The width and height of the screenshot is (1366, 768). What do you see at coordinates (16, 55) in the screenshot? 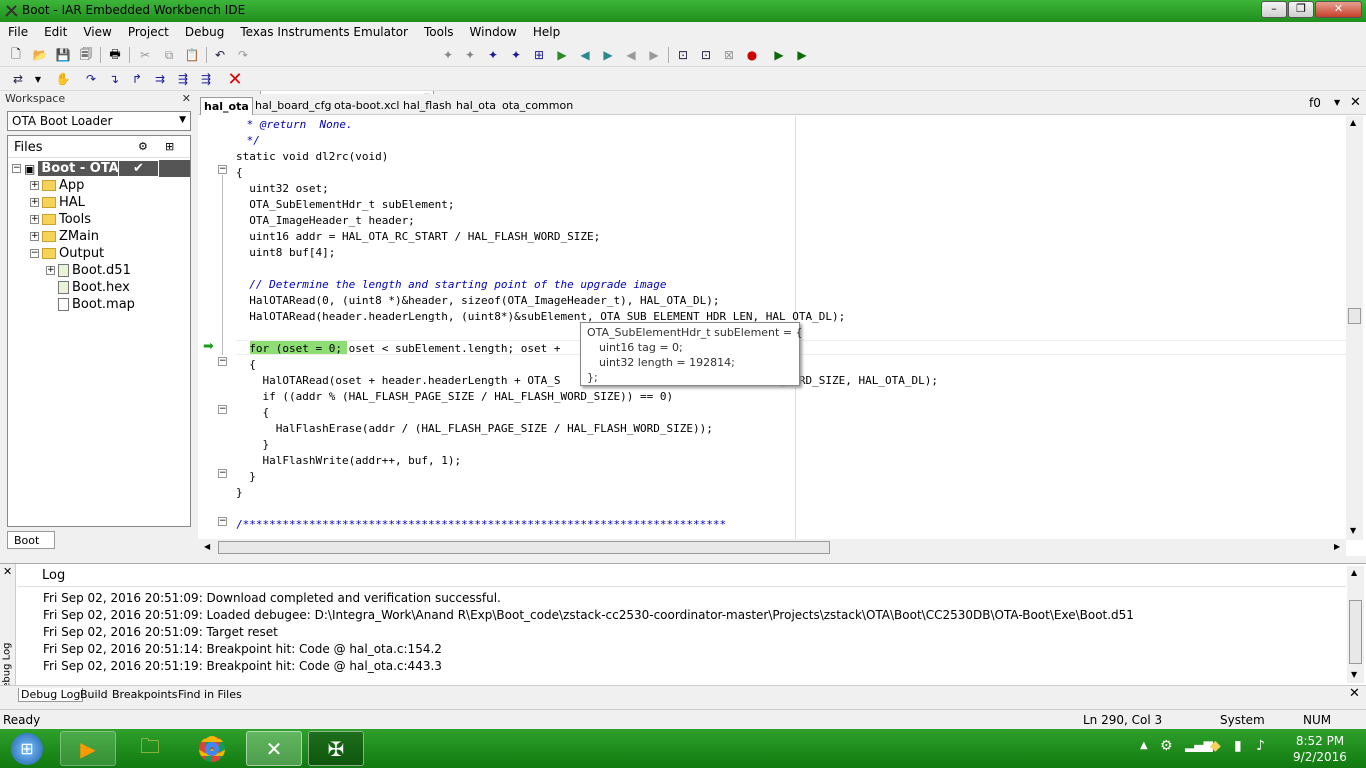
I see `new-file-icon: 🗋` at bounding box center [16, 55].